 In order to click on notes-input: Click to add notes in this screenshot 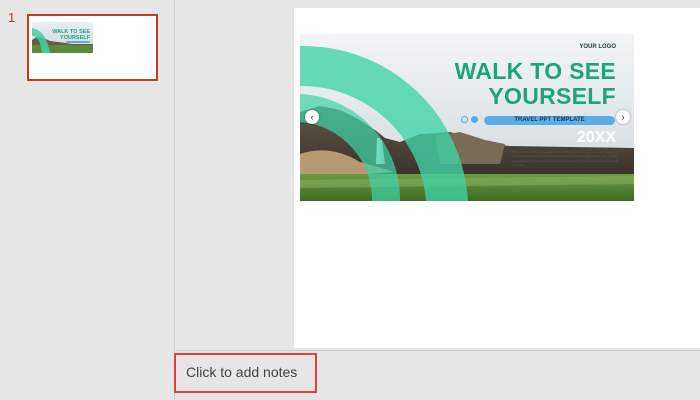, I will do `click(245, 373)`.